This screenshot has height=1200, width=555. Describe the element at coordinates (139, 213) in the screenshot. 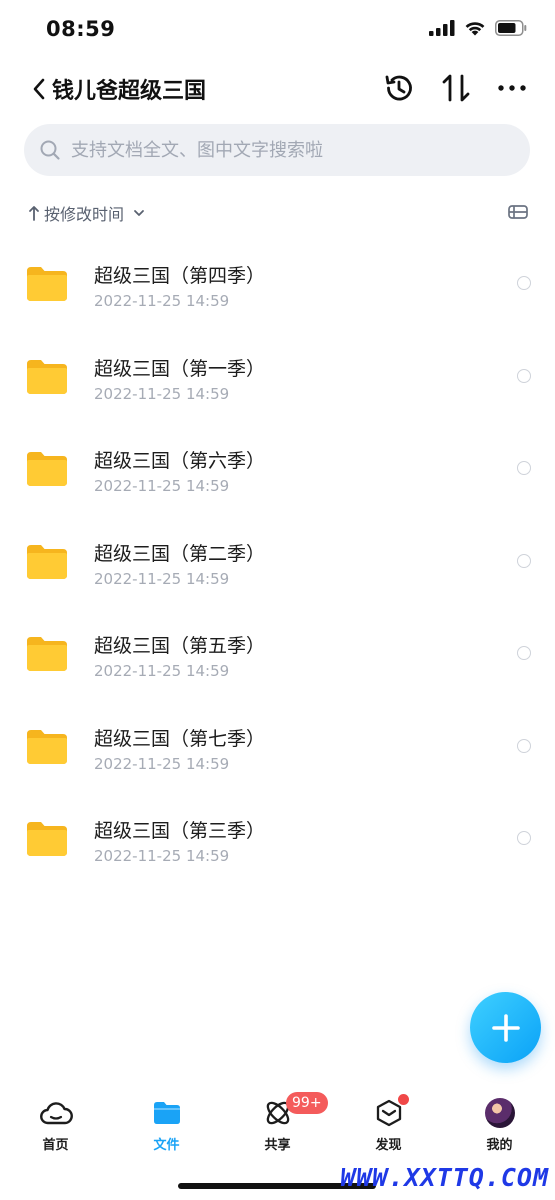

I see `chevron-down-icon` at that location.